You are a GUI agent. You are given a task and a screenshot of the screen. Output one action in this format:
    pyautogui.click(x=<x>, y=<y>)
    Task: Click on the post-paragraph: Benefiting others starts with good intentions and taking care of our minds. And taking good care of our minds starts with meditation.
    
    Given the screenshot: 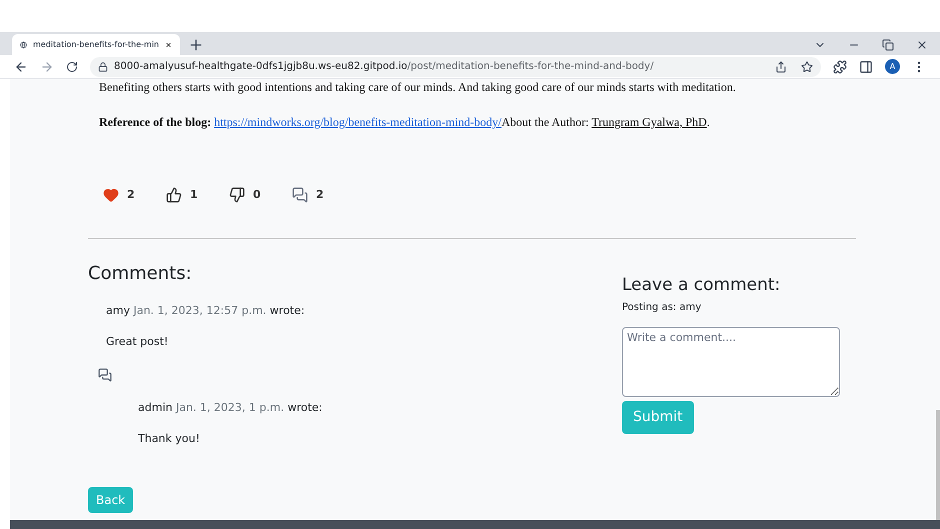 What is the action you would take?
    pyautogui.click(x=418, y=87)
    